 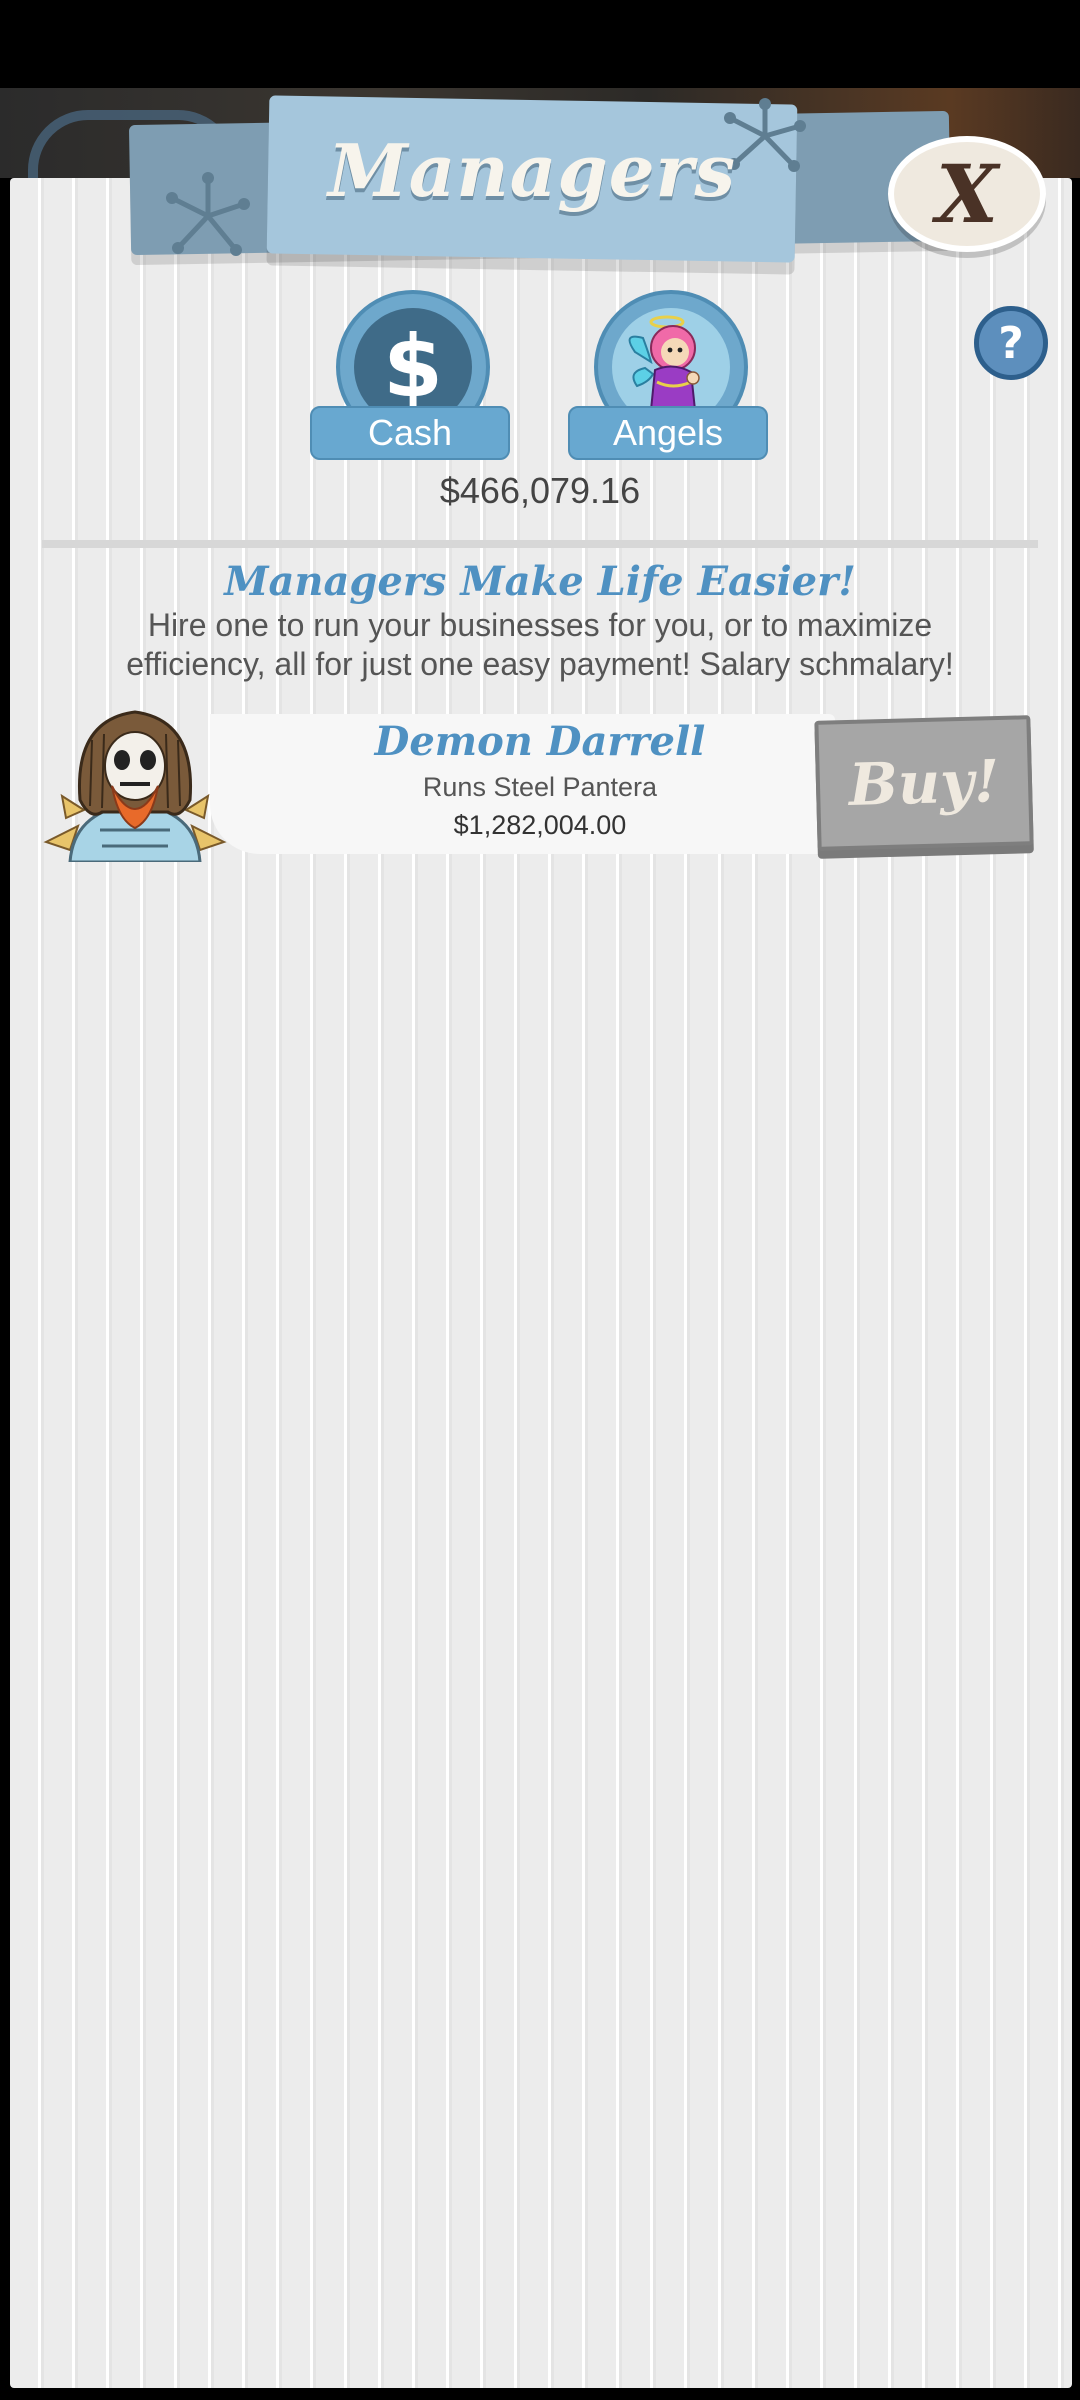 What do you see at coordinates (540, 544) in the screenshot?
I see `divider` at bounding box center [540, 544].